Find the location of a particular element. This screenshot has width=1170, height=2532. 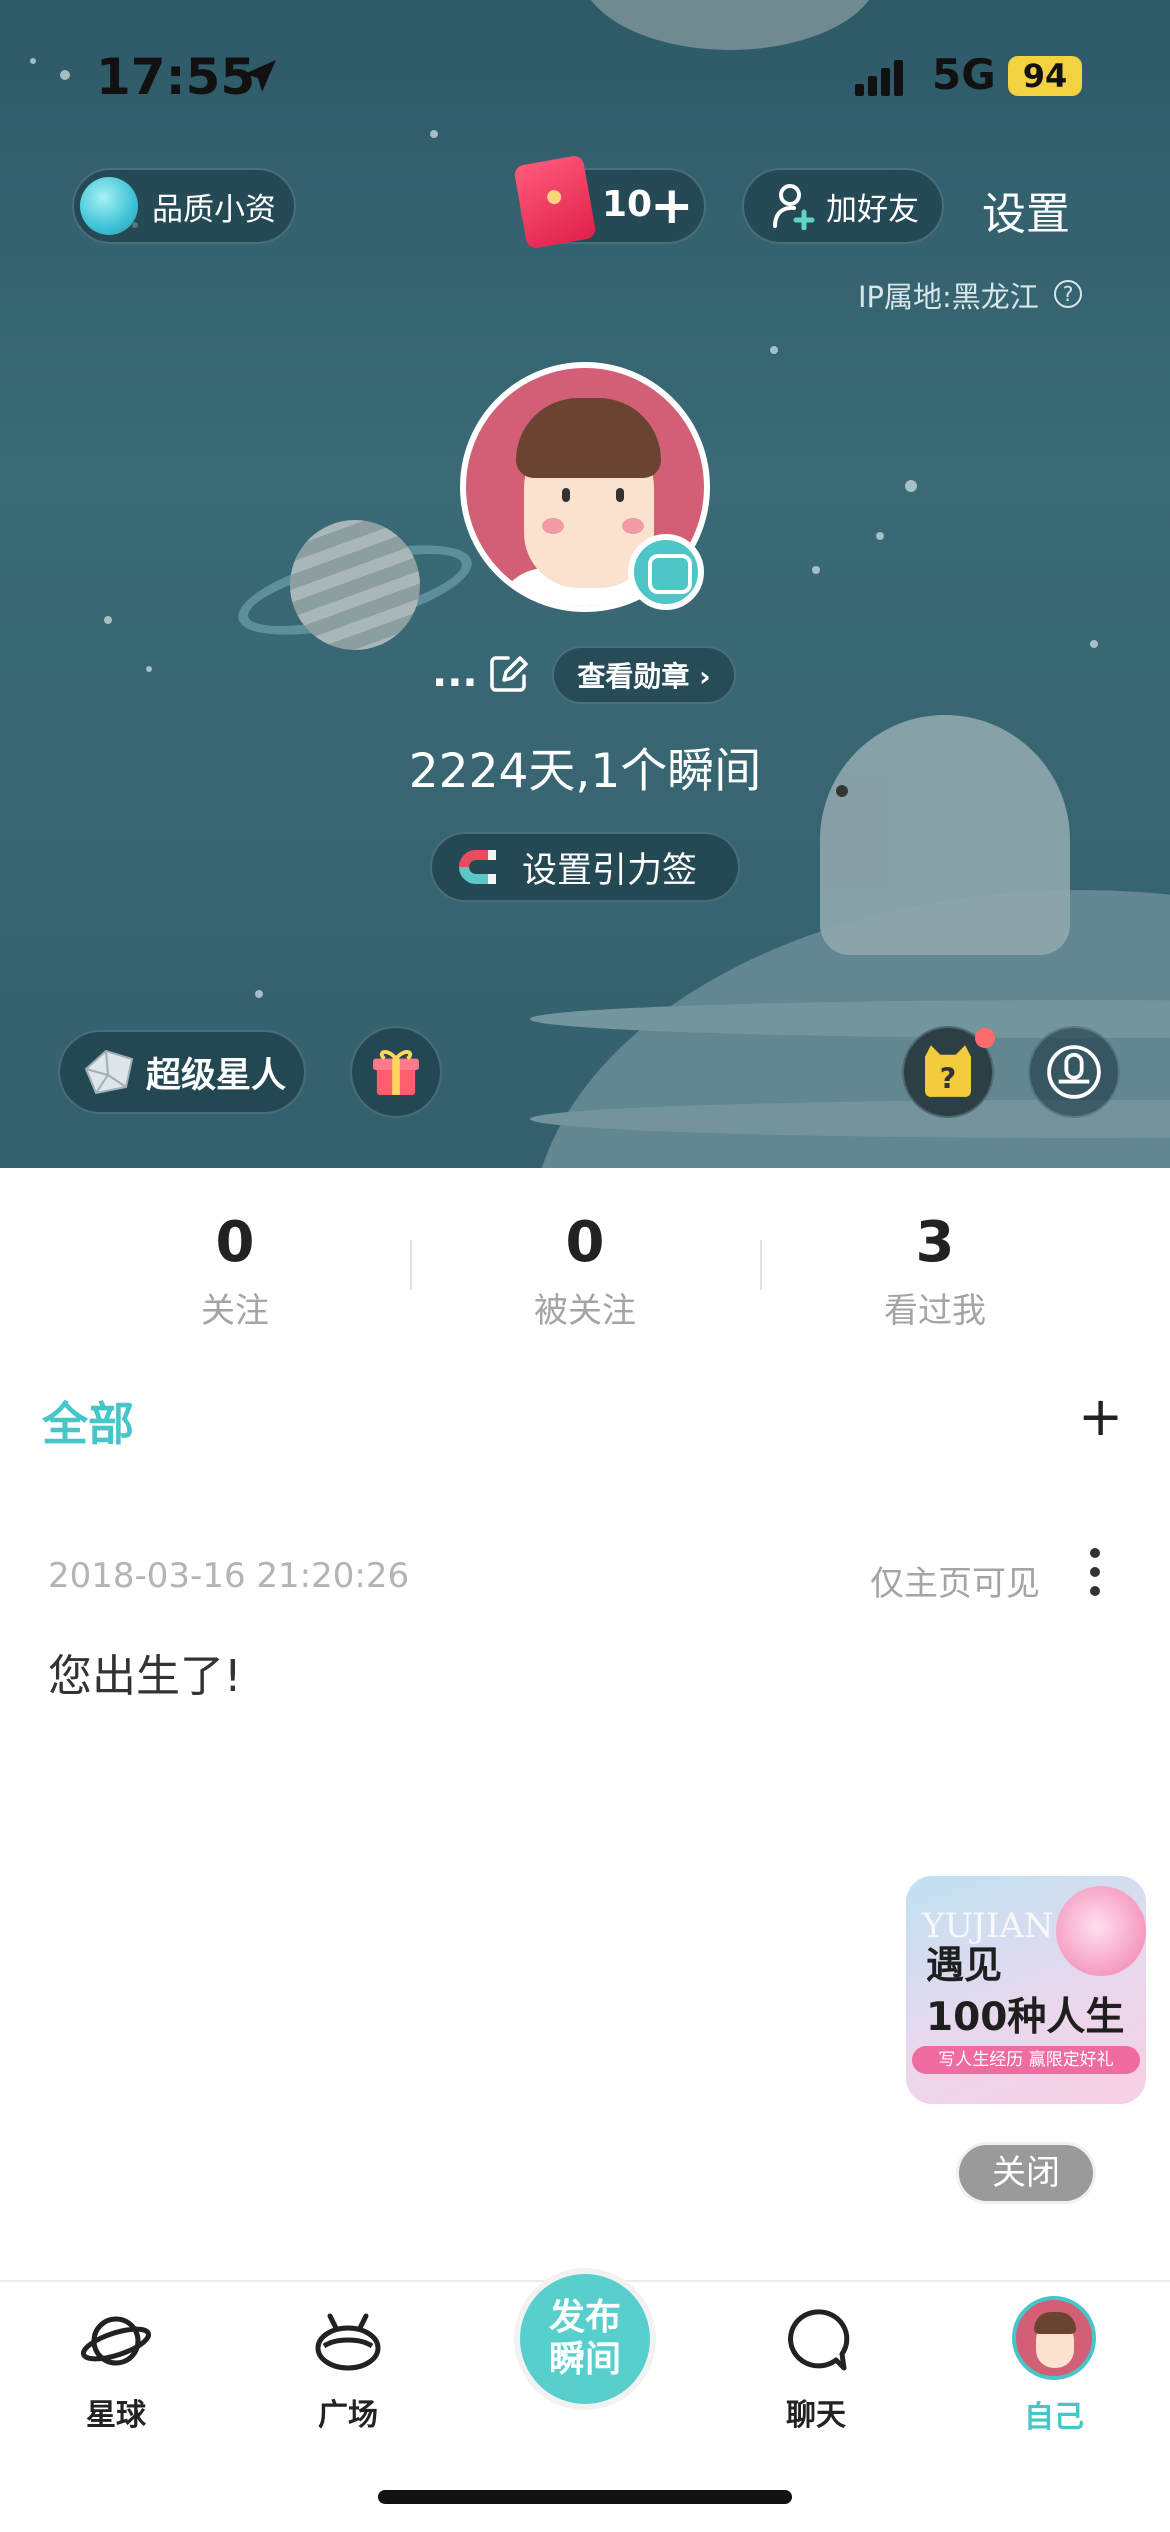

voice-icon is located at coordinates (1074, 1072).